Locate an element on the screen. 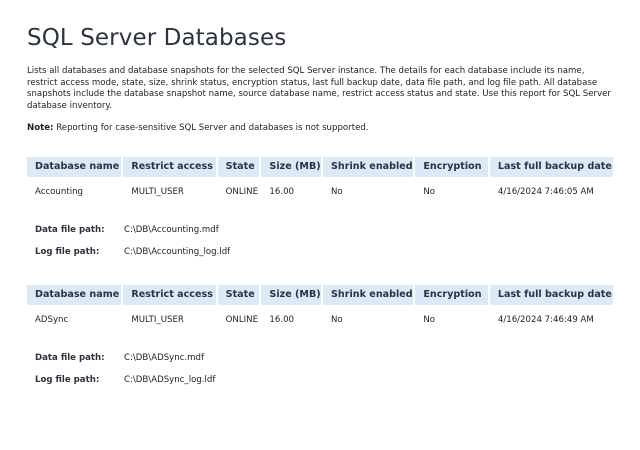 The width and height of the screenshot is (640, 450). note-label: Note: is located at coordinates (40, 128).